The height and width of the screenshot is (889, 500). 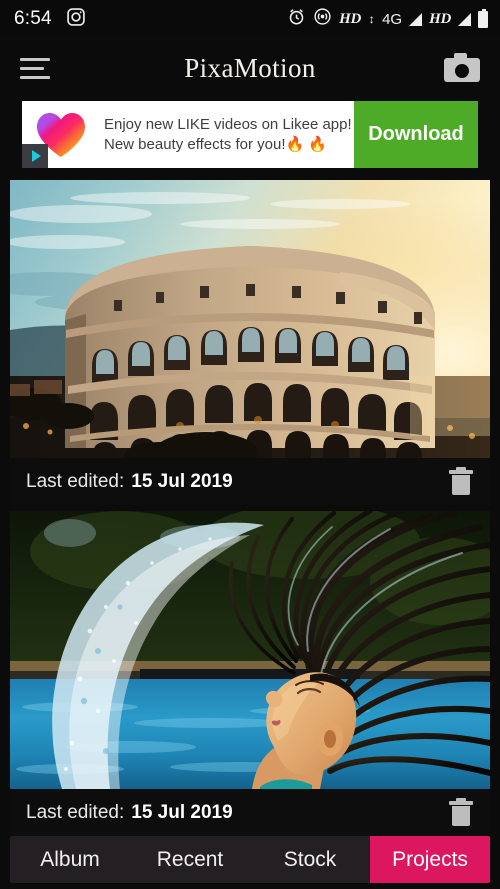 I want to click on page-title: PixaMotion, so click(x=250, y=67).